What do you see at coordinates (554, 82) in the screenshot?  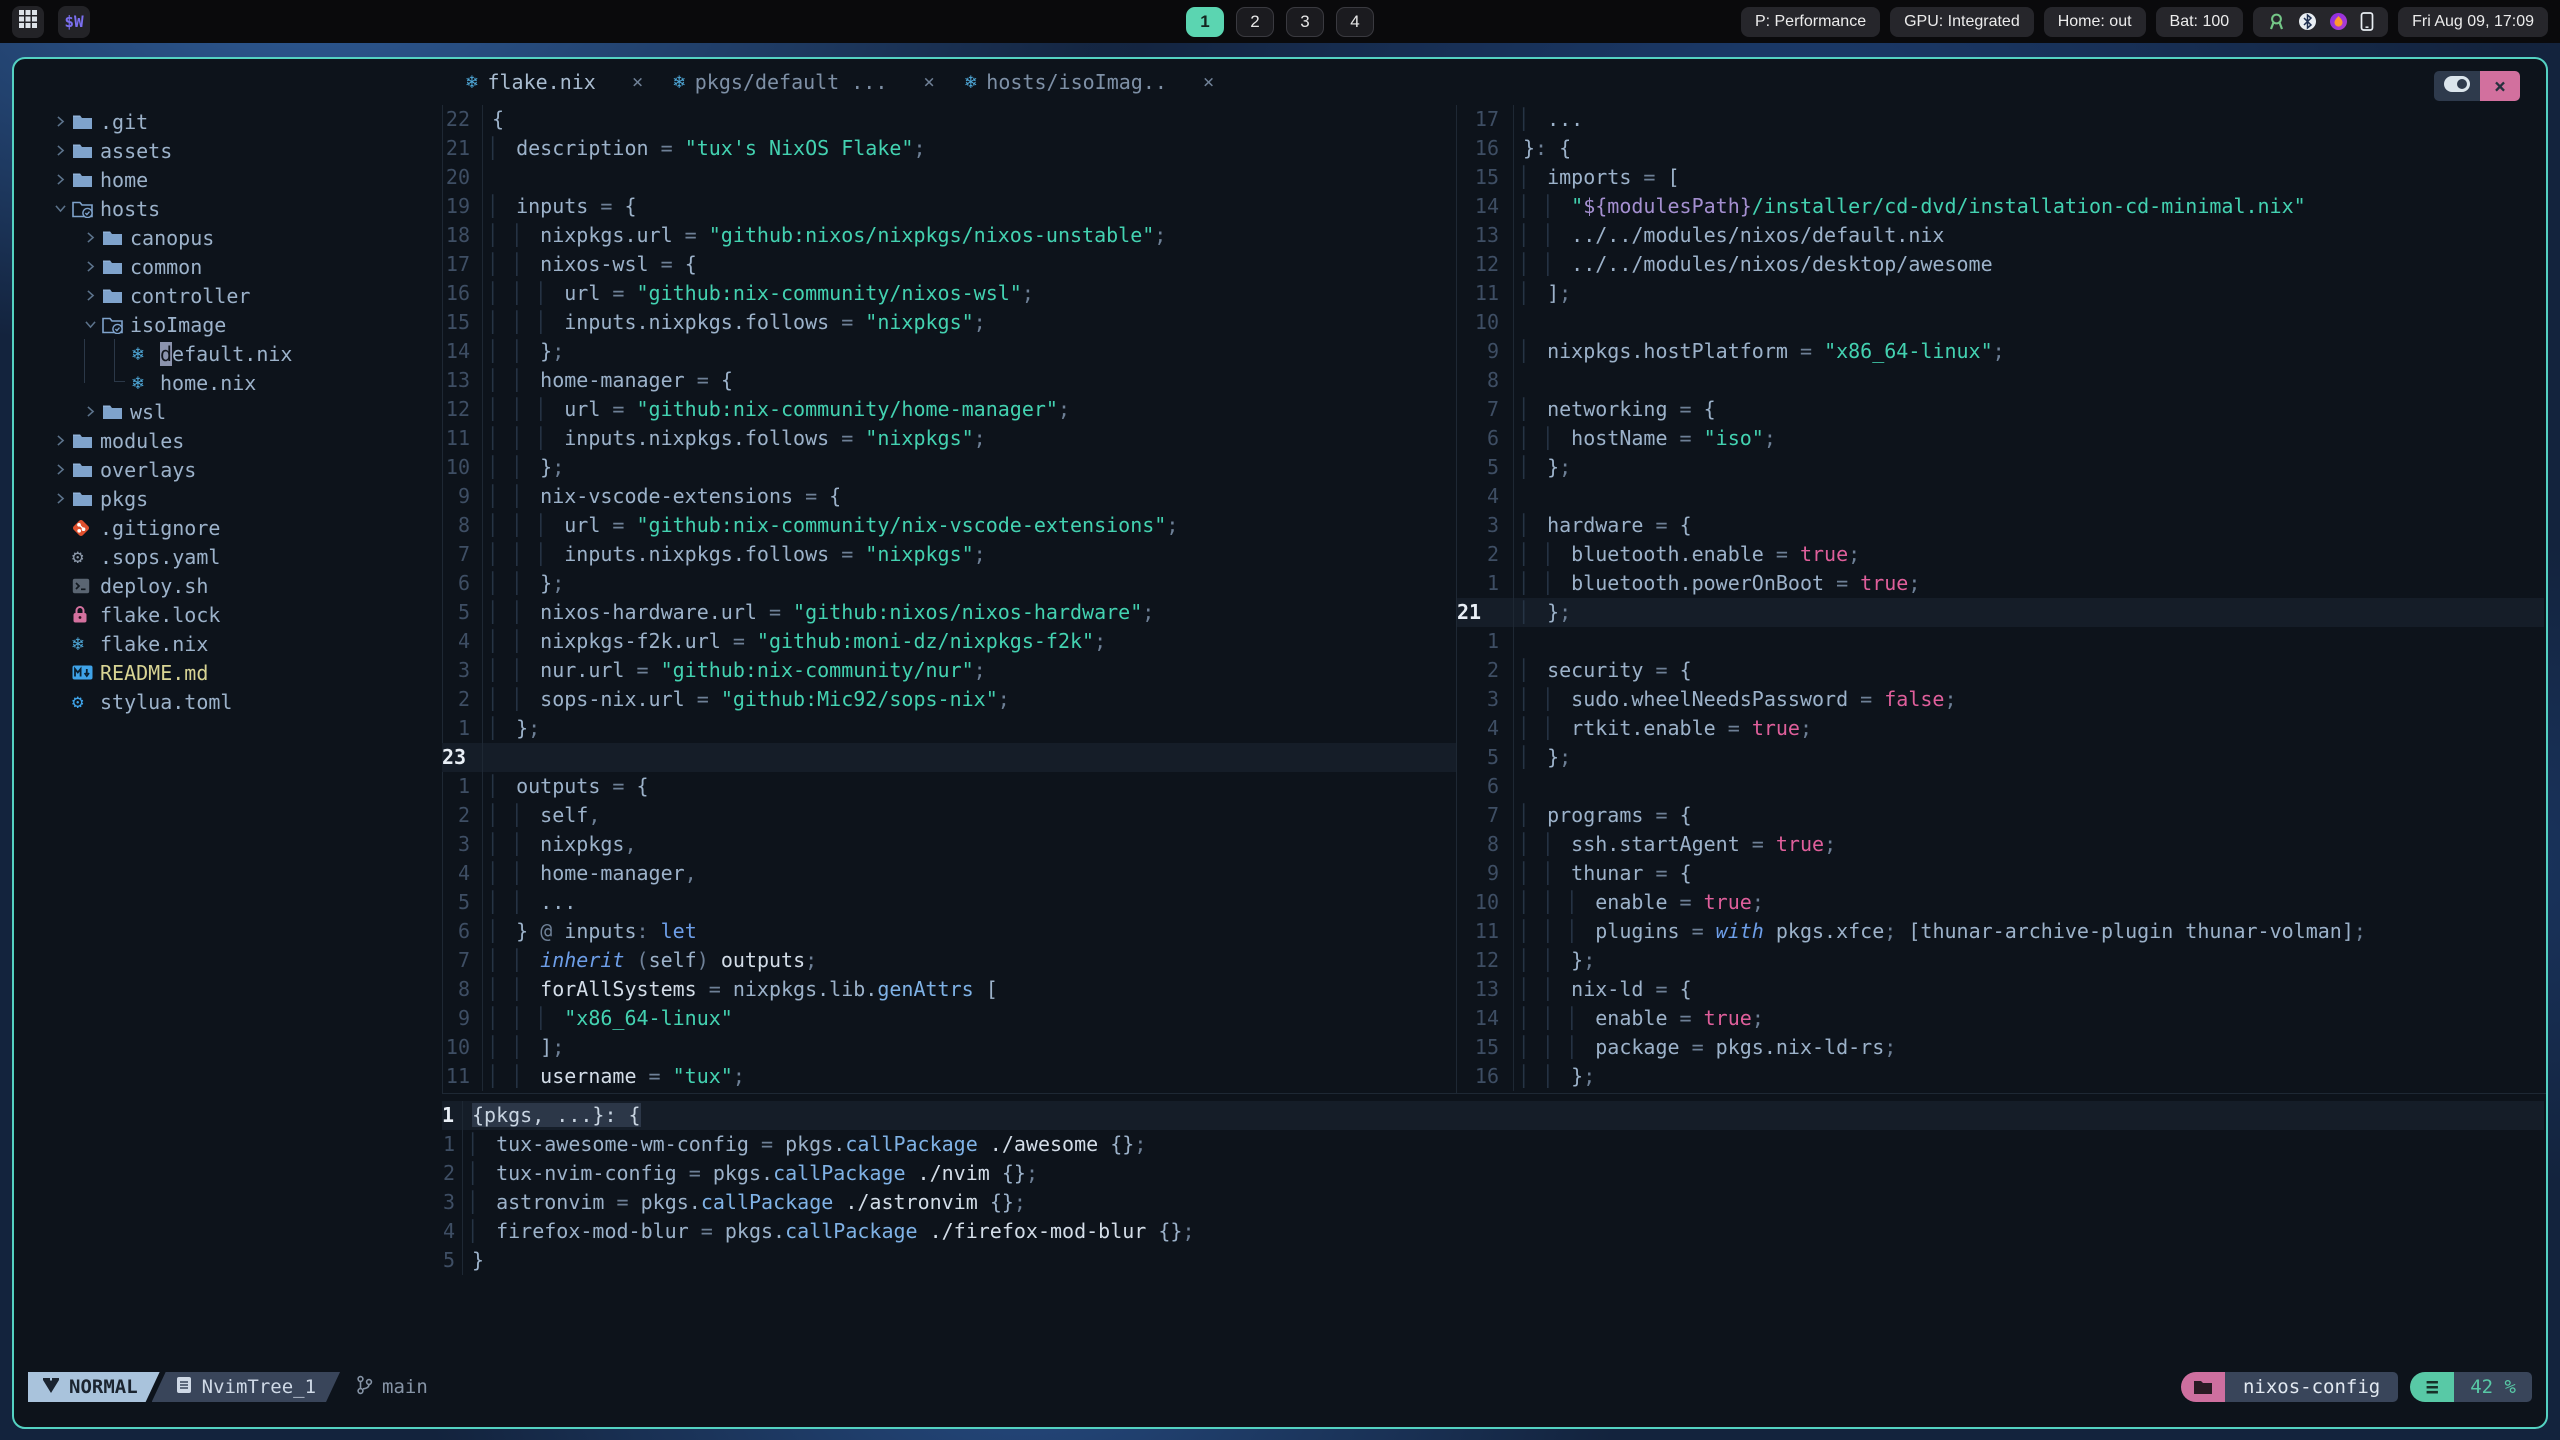 I see `tab-flake-nix: ❄ flake.nix ×` at bounding box center [554, 82].